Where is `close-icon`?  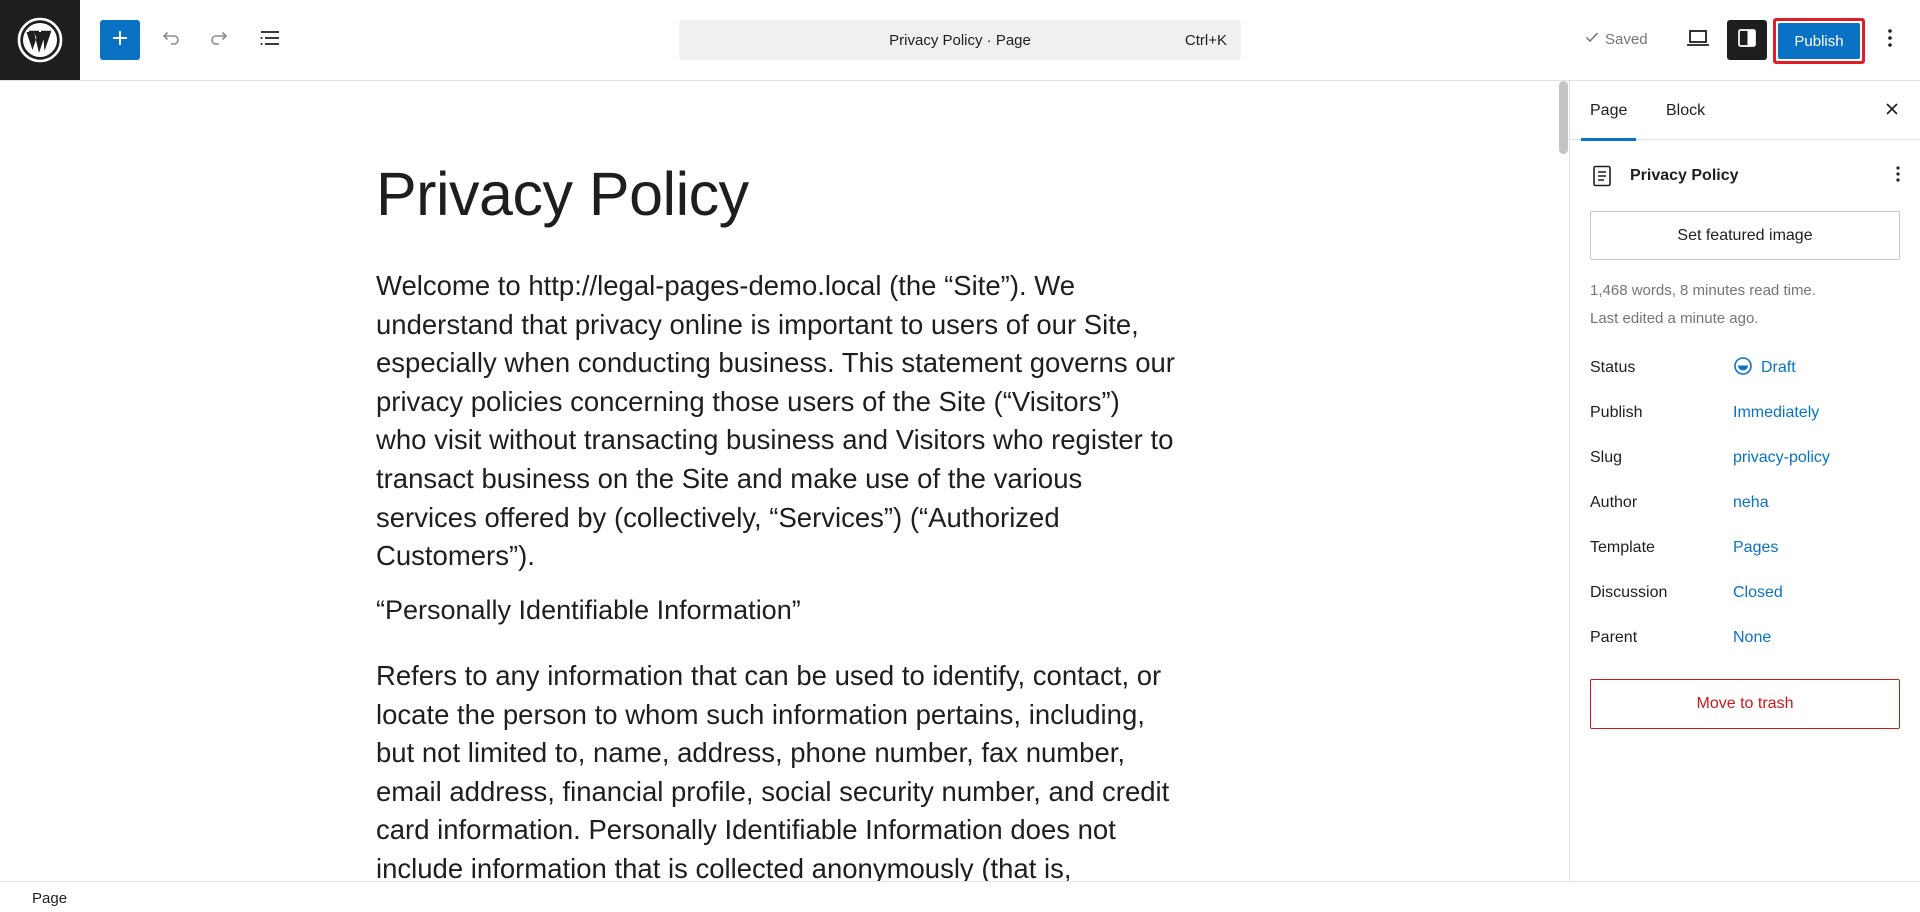 close-icon is located at coordinates (1892, 111).